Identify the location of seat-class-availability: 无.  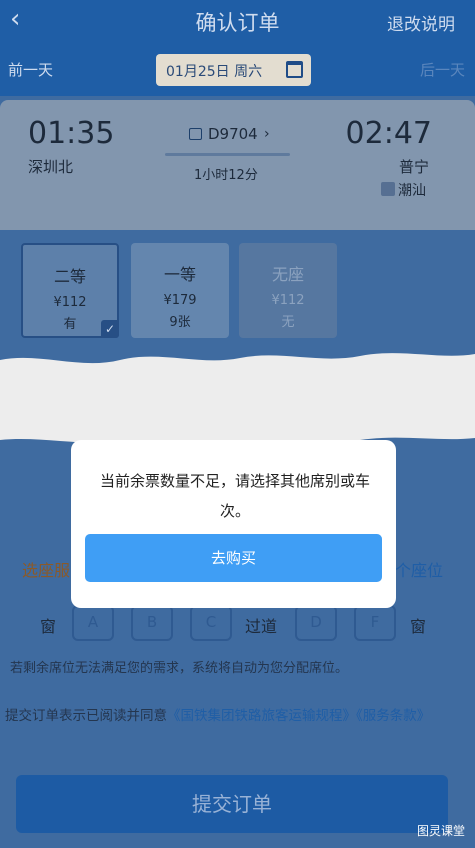
(288, 322).